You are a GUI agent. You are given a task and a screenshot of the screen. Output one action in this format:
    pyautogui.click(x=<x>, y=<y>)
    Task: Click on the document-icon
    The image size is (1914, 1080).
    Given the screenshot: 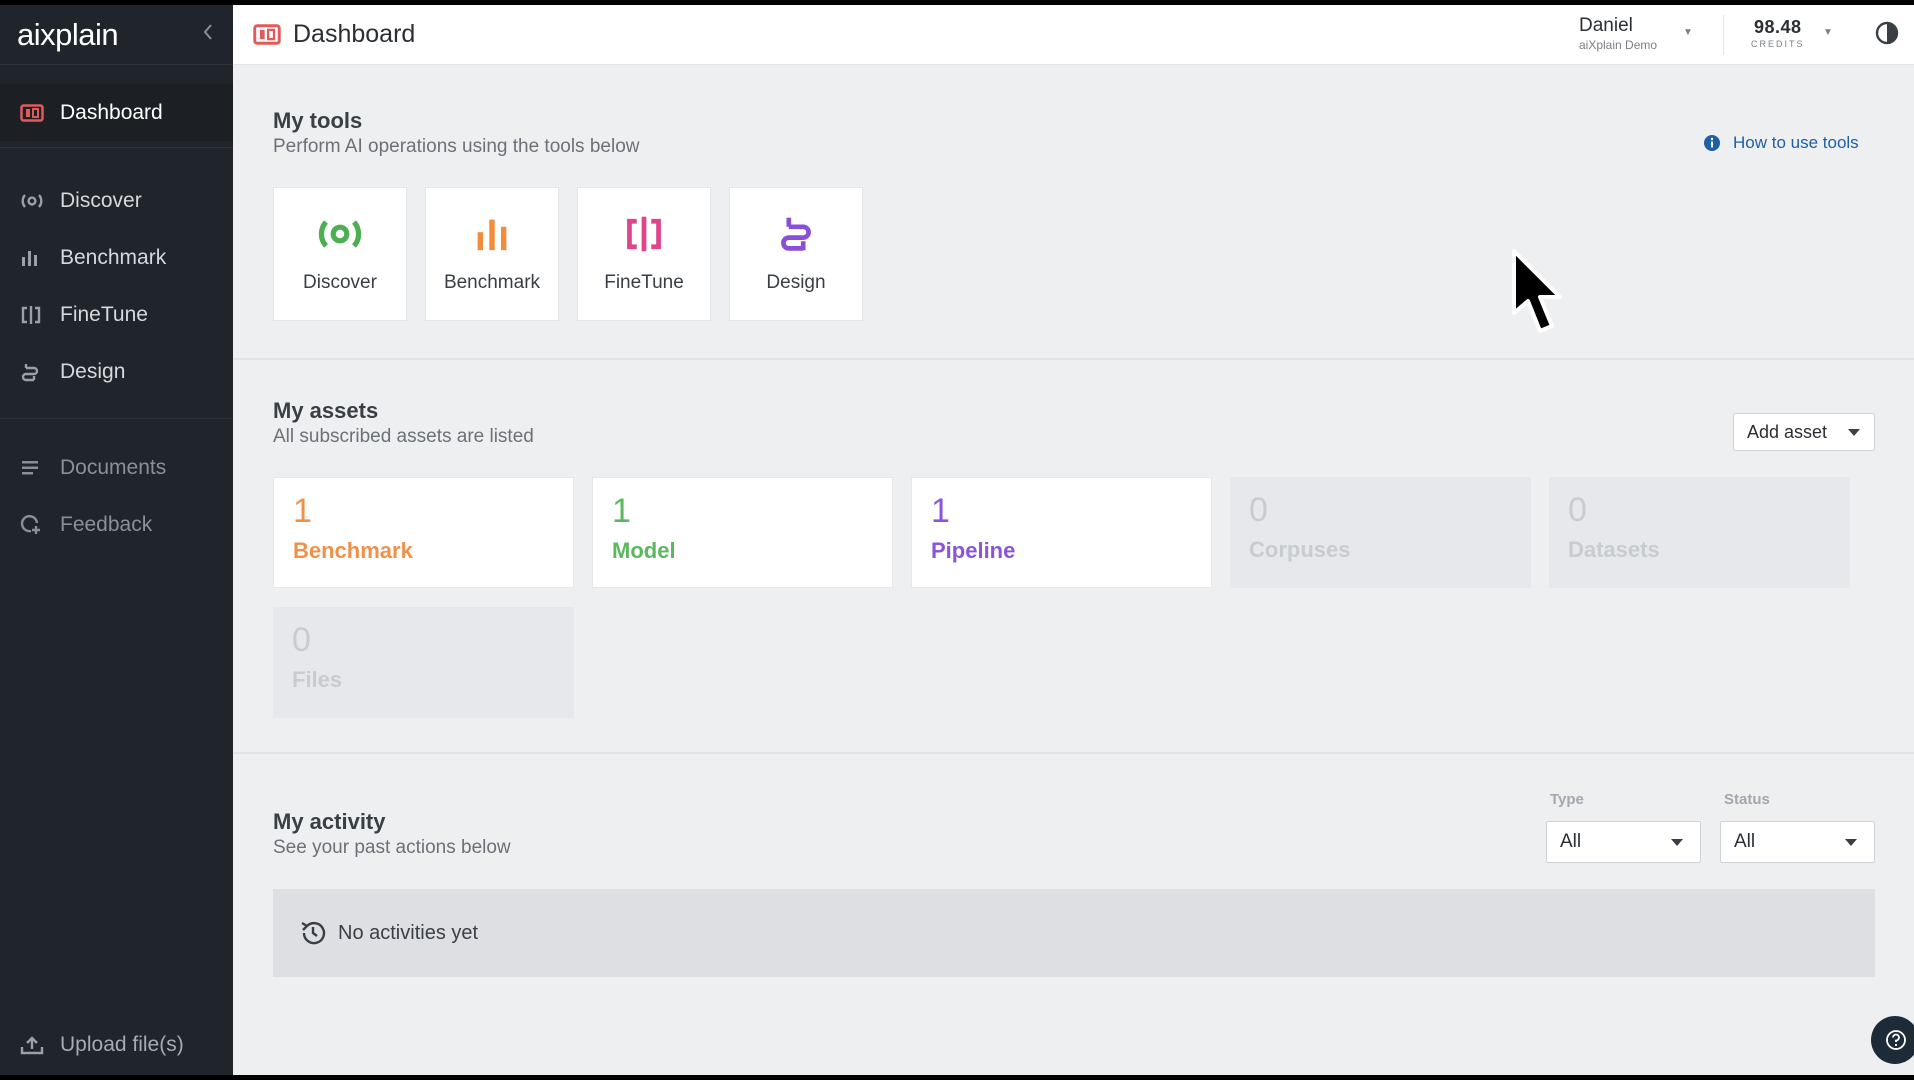 What is the action you would take?
    pyautogui.click(x=33, y=468)
    